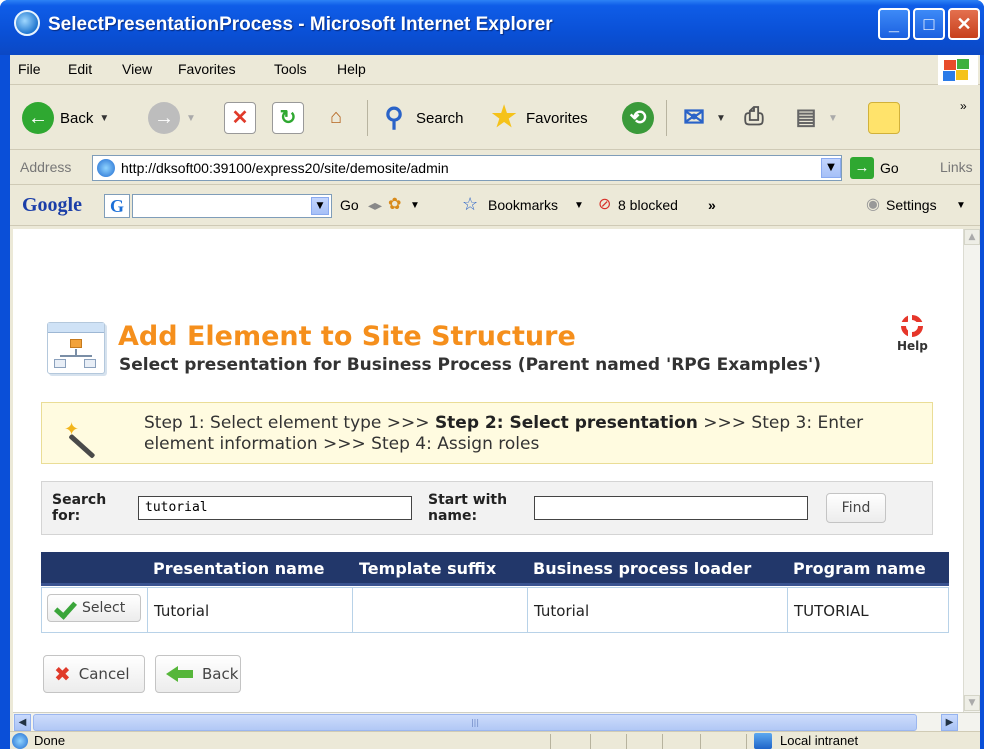 Image resolution: width=984 pixels, height=749 pixels. Describe the element at coordinates (349, 205) in the screenshot. I see `google-go-button: Go` at that location.